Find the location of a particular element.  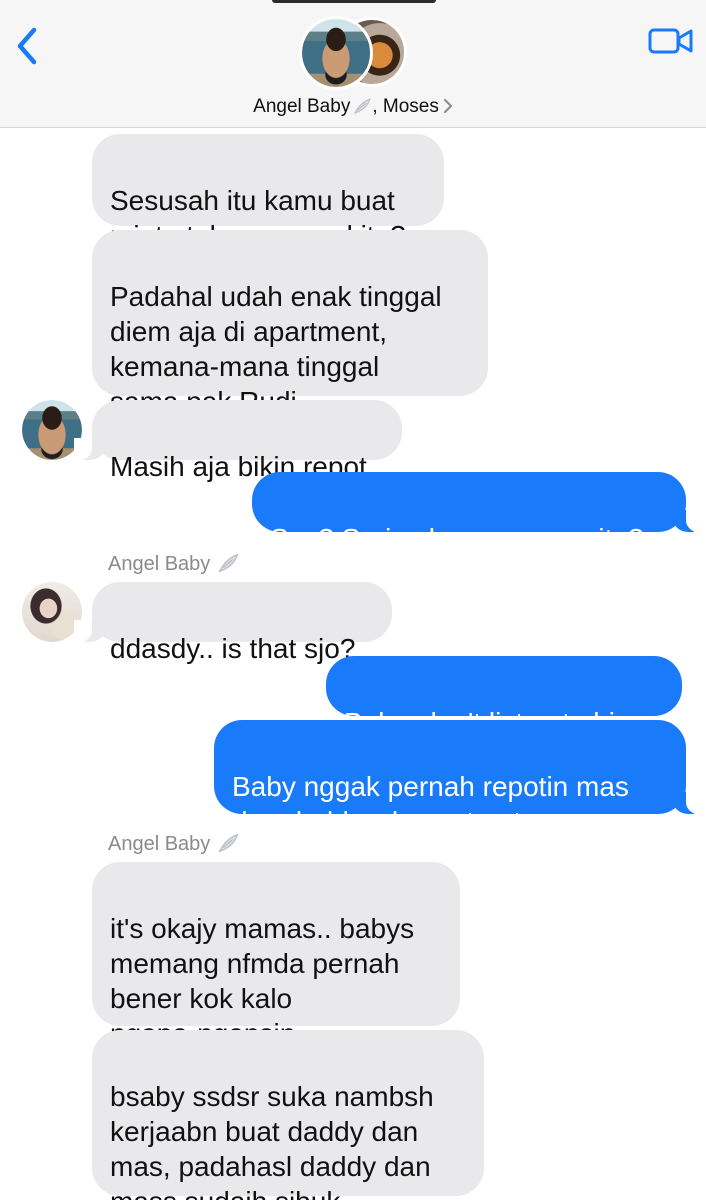

member-name-moses: , Moses is located at coordinates (405, 106).